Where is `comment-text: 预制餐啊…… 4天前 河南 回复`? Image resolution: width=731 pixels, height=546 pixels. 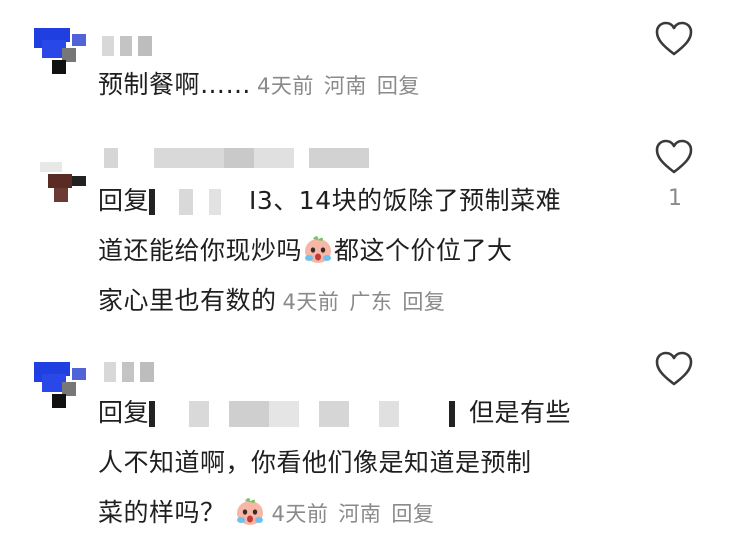 comment-text: 预制餐啊…… 4天前 河南 回复 is located at coordinates (264, 85).